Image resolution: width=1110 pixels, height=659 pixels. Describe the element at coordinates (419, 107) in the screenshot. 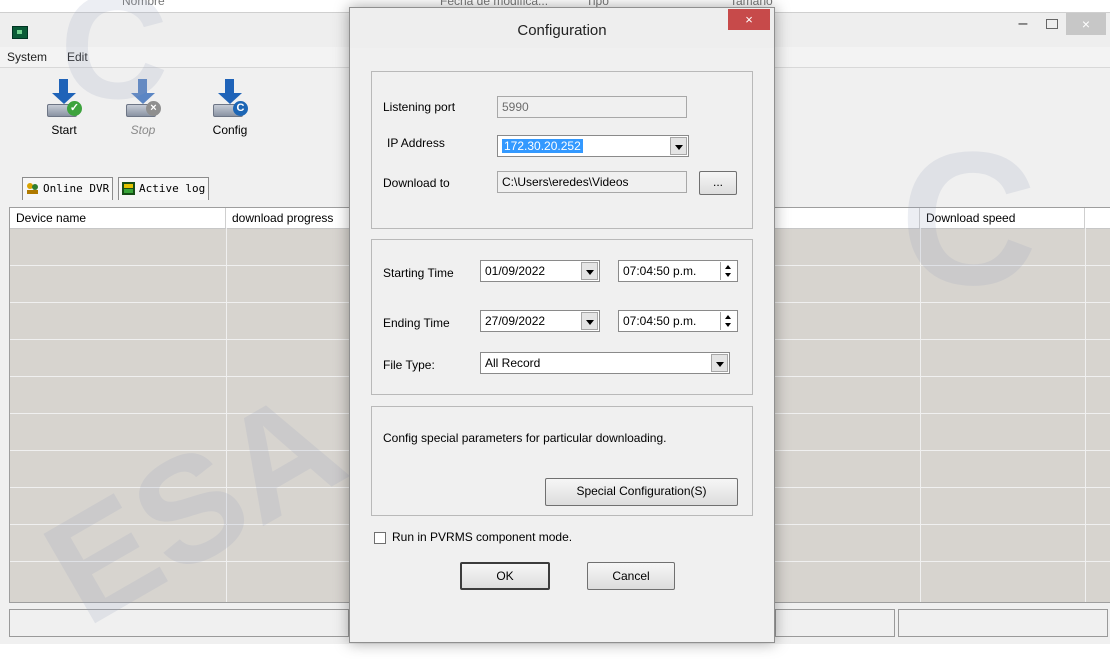

I see `listening-port-label: Listening port` at that location.